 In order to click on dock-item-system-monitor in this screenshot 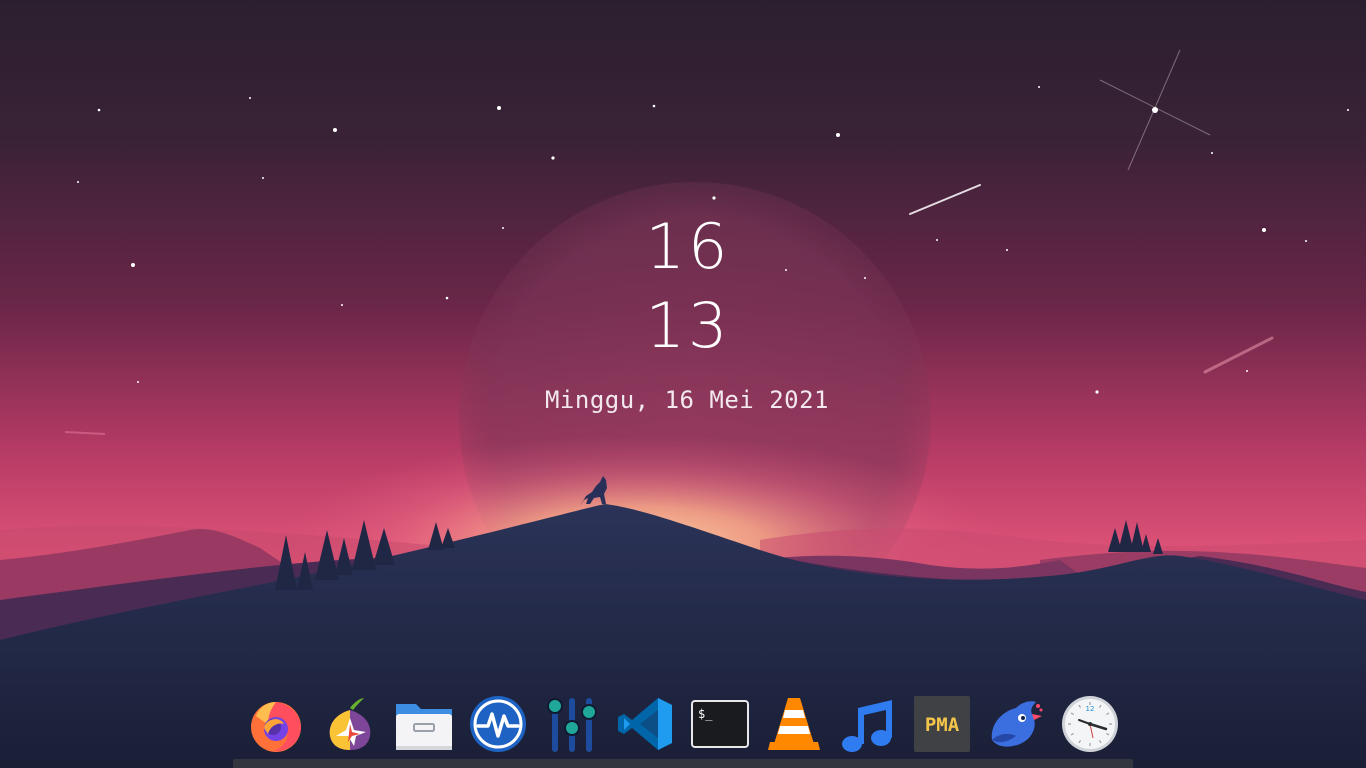, I will do `click(498, 724)`.